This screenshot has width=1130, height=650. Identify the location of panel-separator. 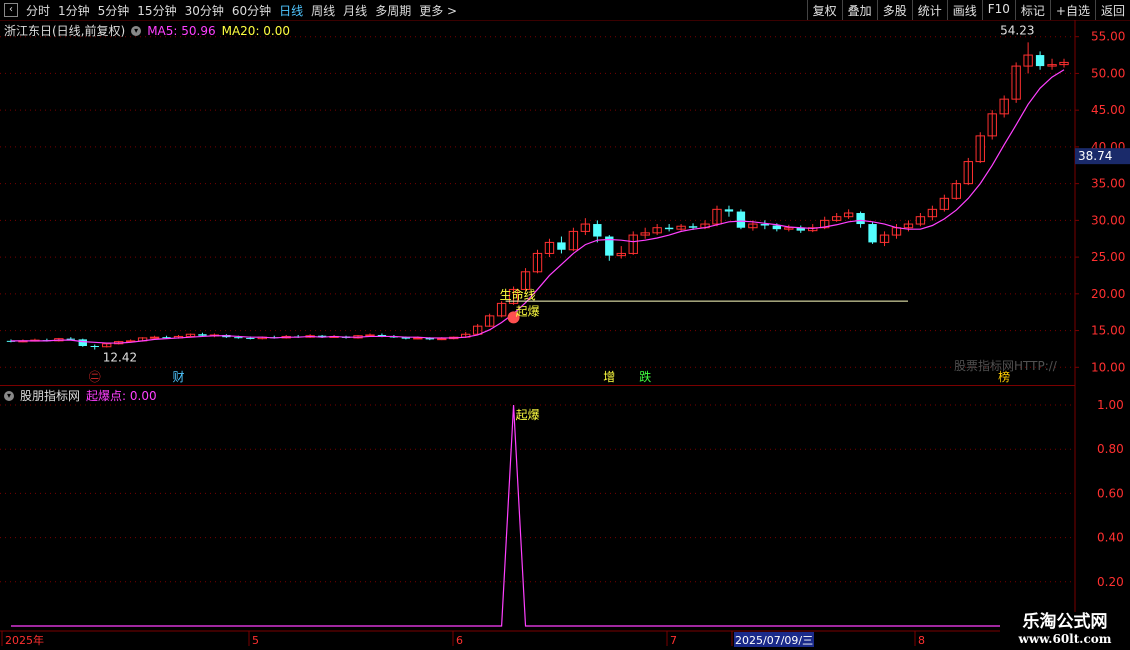
(537, 385).